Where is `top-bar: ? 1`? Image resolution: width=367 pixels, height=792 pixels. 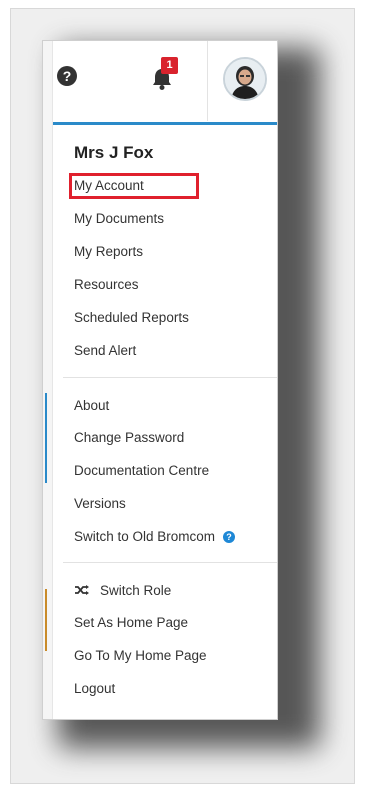
top-bar: ? 1 is located at coordinates (165, 83).